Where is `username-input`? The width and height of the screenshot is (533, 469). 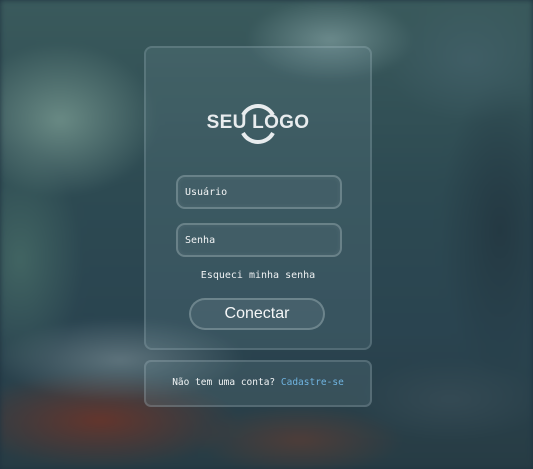
username-input is located at coordinates (259, 192).